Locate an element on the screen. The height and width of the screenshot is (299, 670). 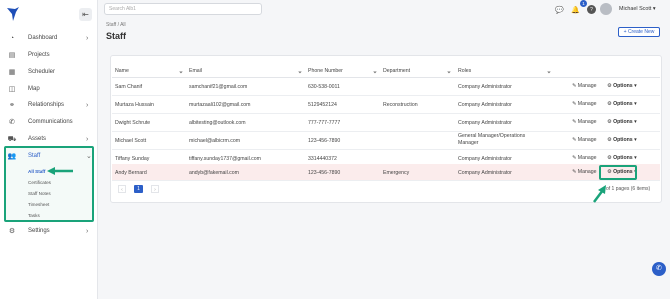
nav-communications: ✆ Communications is located at coordinates (49, 122).